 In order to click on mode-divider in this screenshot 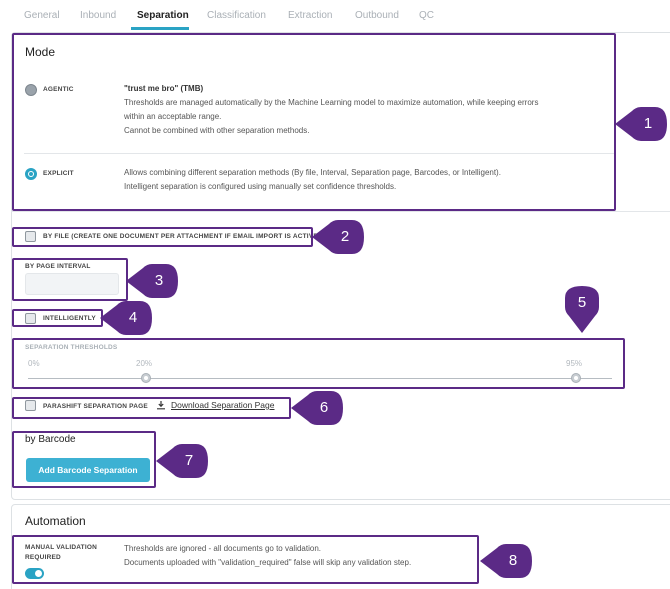, I will do `click(340, 211)`.